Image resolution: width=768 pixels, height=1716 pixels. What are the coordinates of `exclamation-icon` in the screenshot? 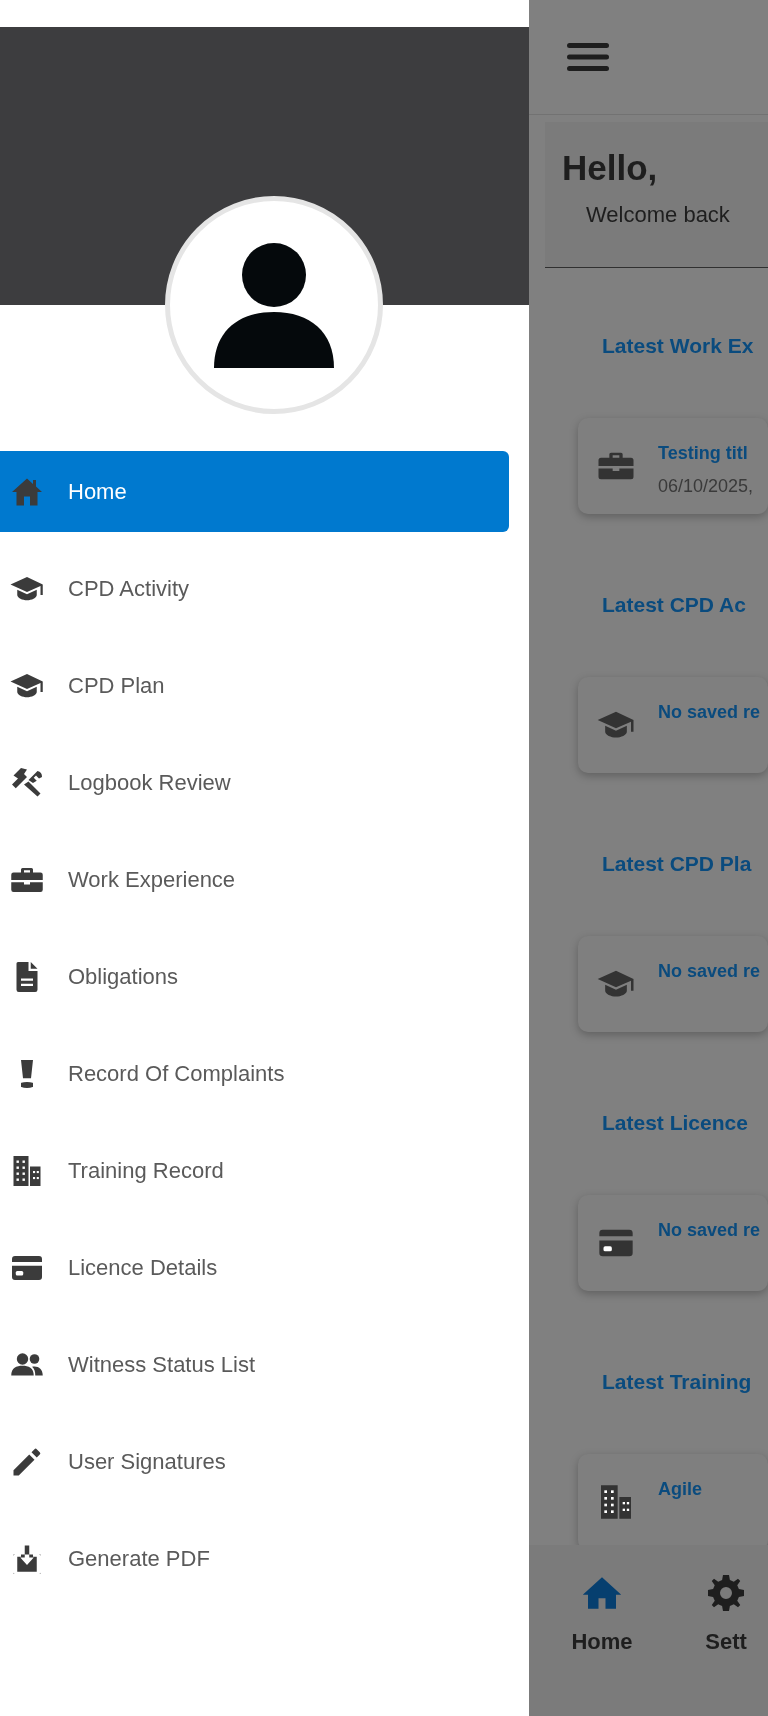 It's located at (27, 1073).